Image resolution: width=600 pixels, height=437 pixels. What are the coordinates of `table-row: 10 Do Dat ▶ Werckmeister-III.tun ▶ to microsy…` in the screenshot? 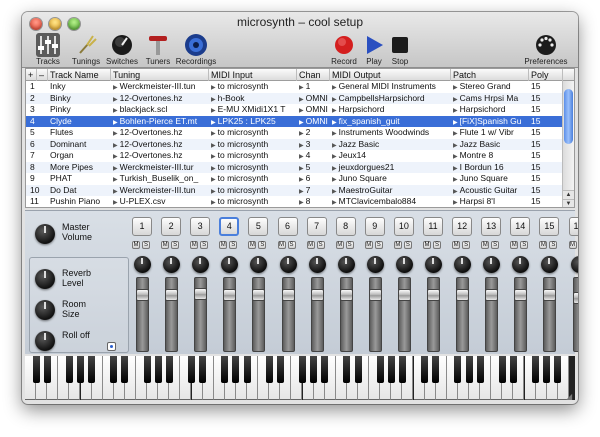 It's located at (294, 190).